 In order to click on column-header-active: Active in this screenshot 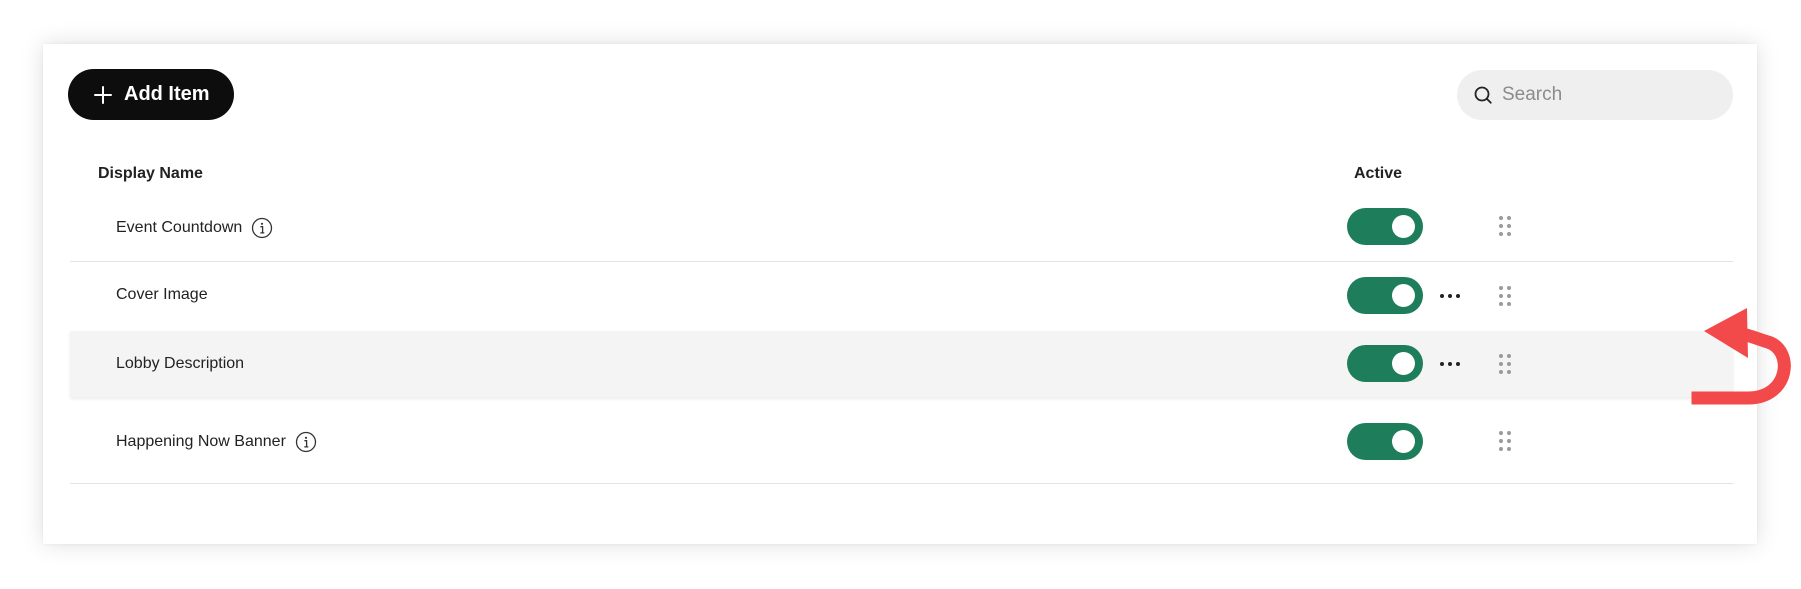, I will do `click(1378, 173)`.